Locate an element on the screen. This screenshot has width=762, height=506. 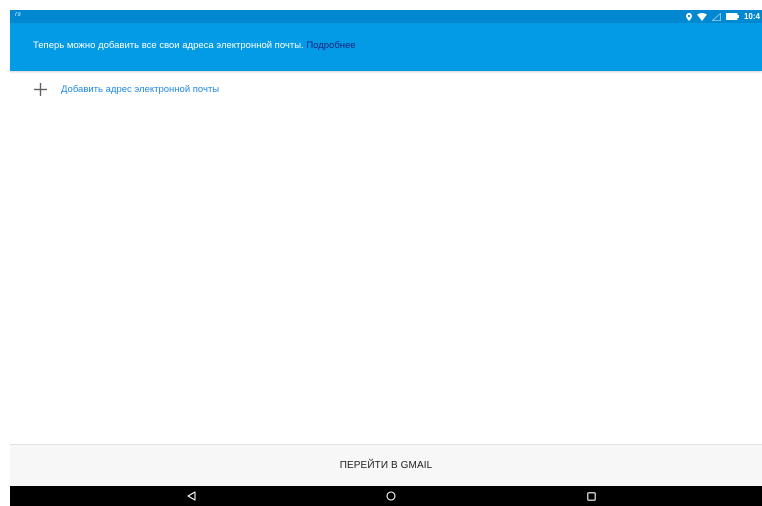
nav-home-button is located at coordinates (391, 496).